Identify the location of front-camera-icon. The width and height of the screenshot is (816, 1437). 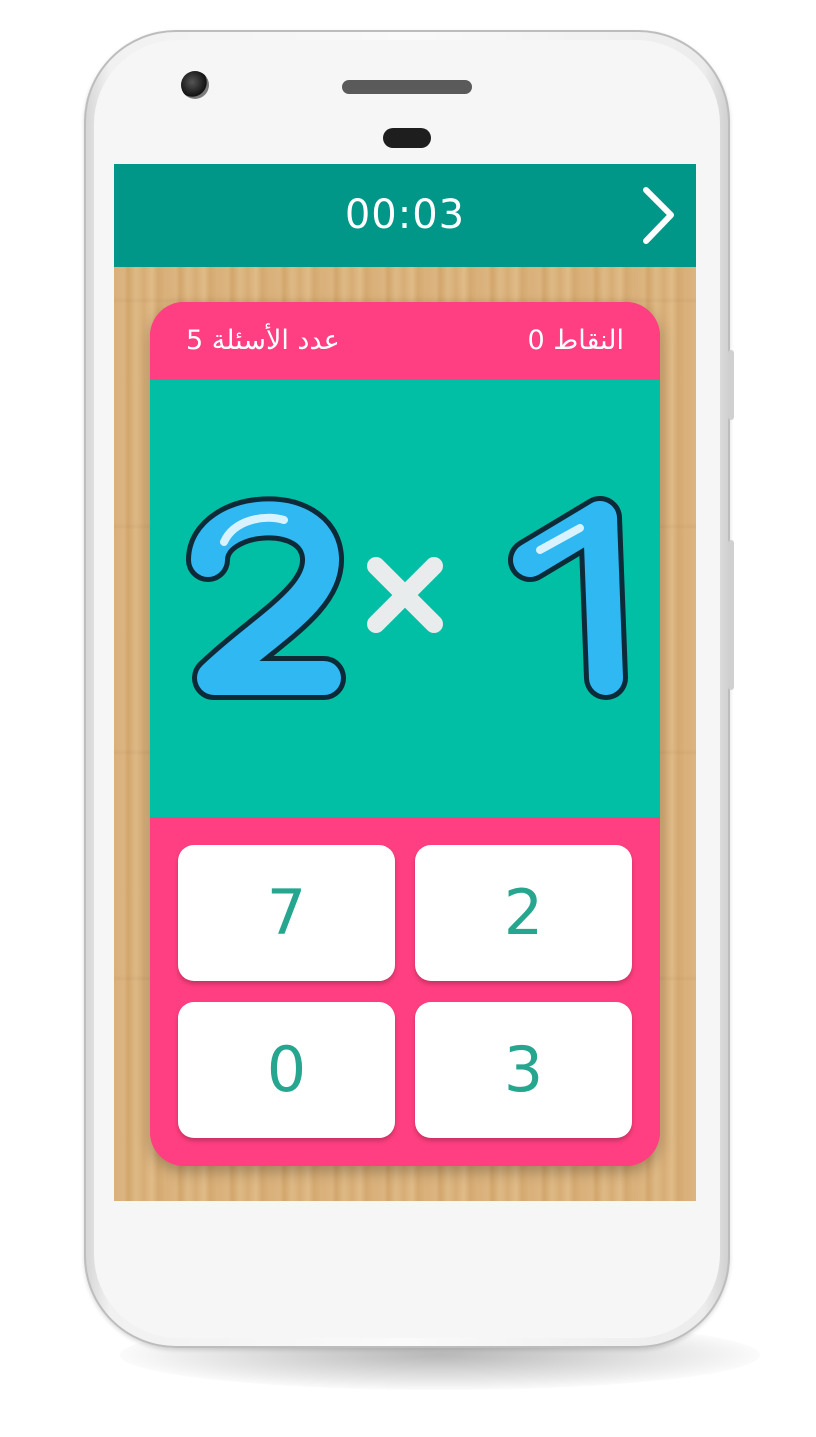
(195, 85).